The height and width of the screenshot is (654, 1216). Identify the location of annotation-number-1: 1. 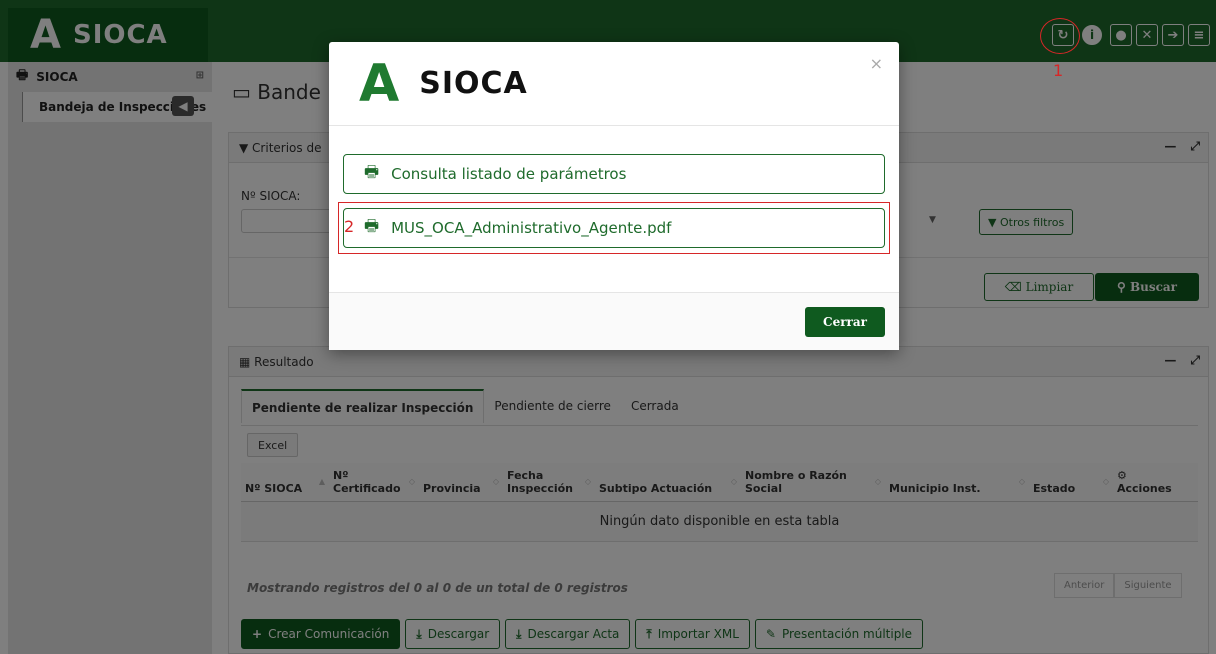
(1058, 70).